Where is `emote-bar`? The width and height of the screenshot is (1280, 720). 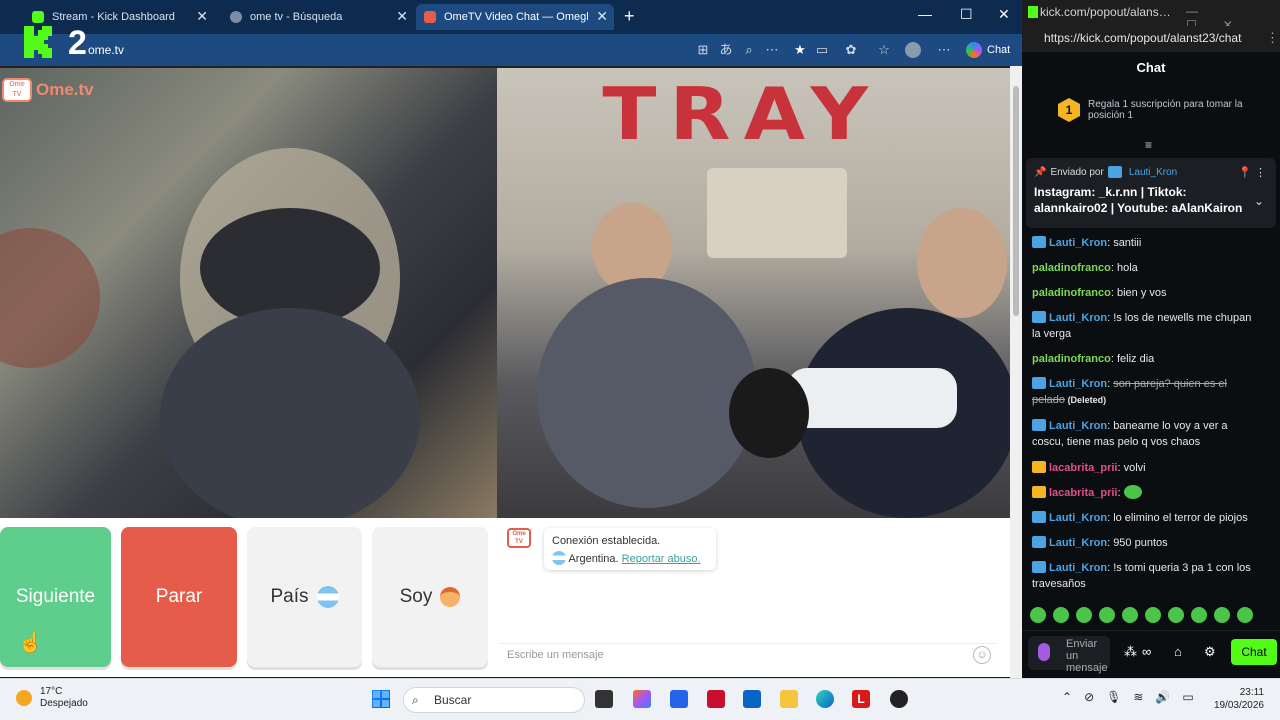
emote-bar is located at coordinates (1153, 618).